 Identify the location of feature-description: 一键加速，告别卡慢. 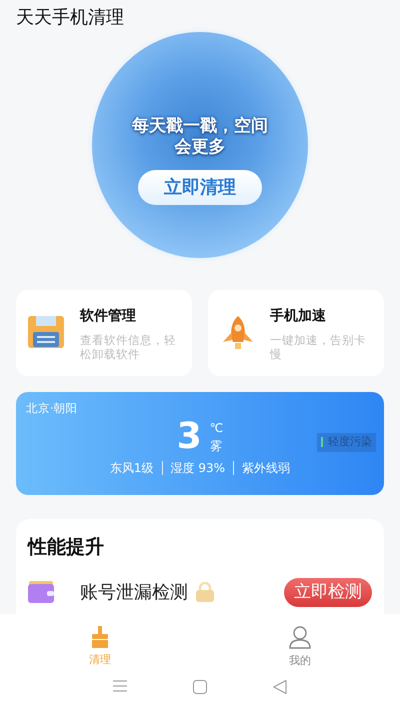
(318, 346).